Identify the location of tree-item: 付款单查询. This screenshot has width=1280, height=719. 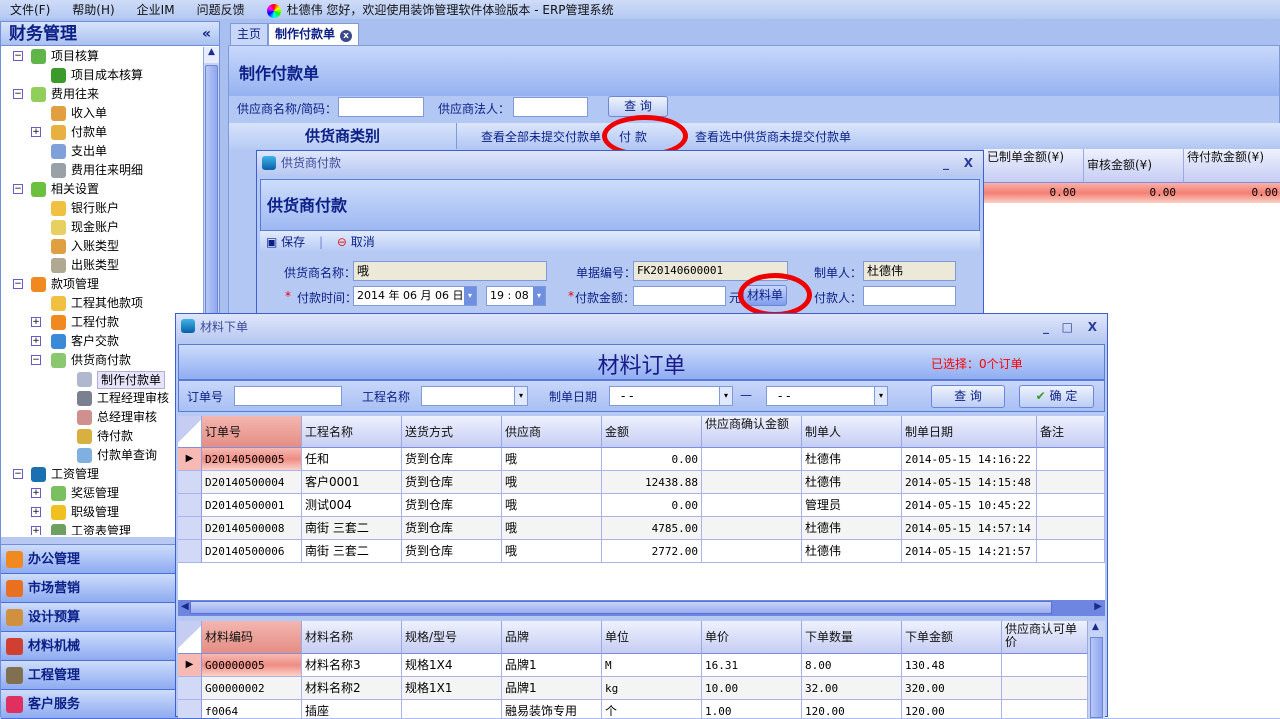
(102, 455).